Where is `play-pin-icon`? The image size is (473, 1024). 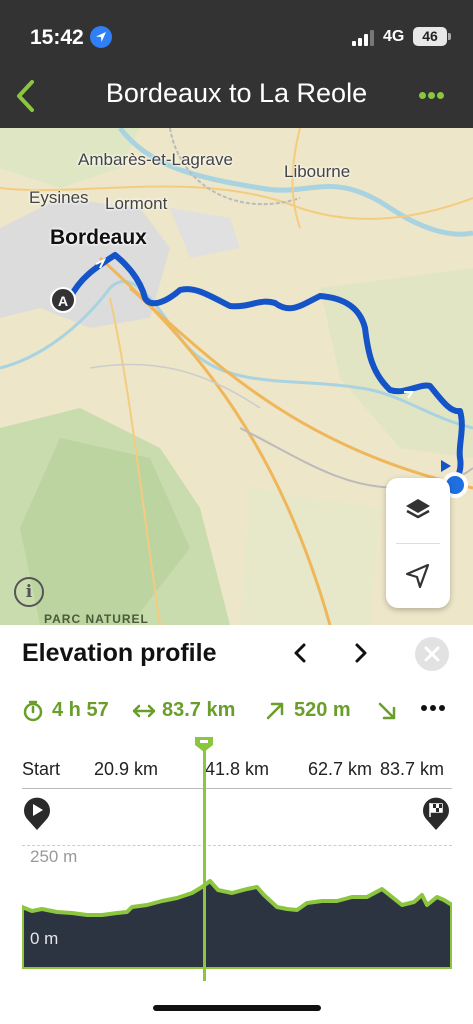
play-pin-icon is located at coordinates (37, 813).